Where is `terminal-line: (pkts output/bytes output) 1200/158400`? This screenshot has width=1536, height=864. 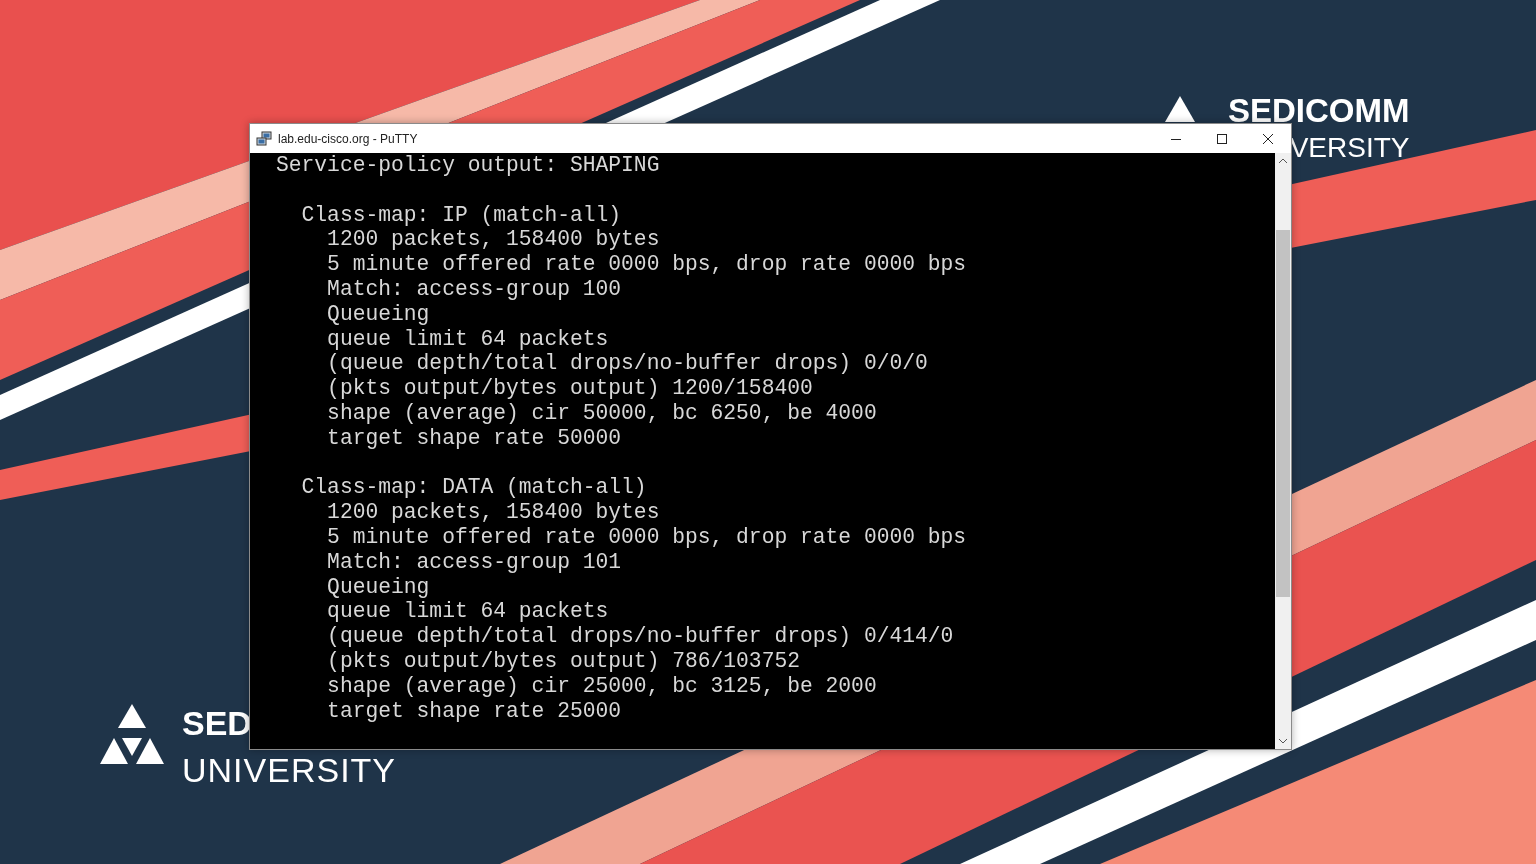
terminal-line: (pkts output/bytes output) 1200/158400 is located at coordinates (570, 388).